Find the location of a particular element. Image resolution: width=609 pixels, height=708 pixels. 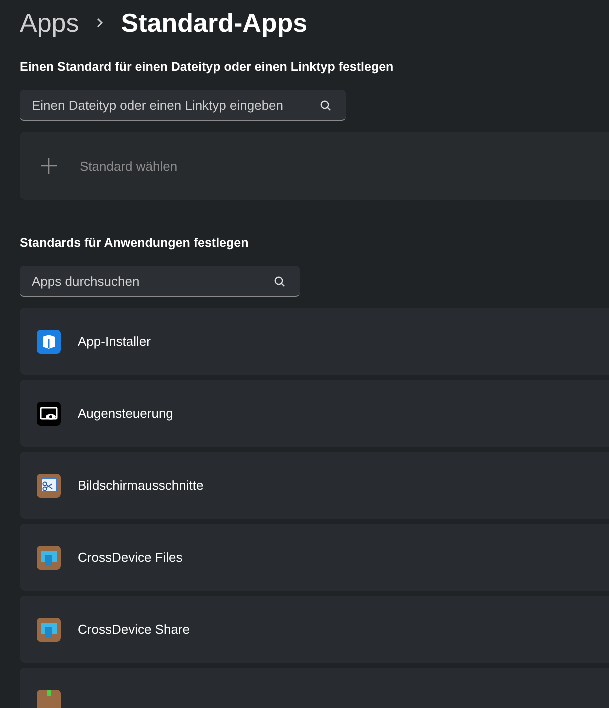

app-name: App-Installer is located at coordinates (114, 341).